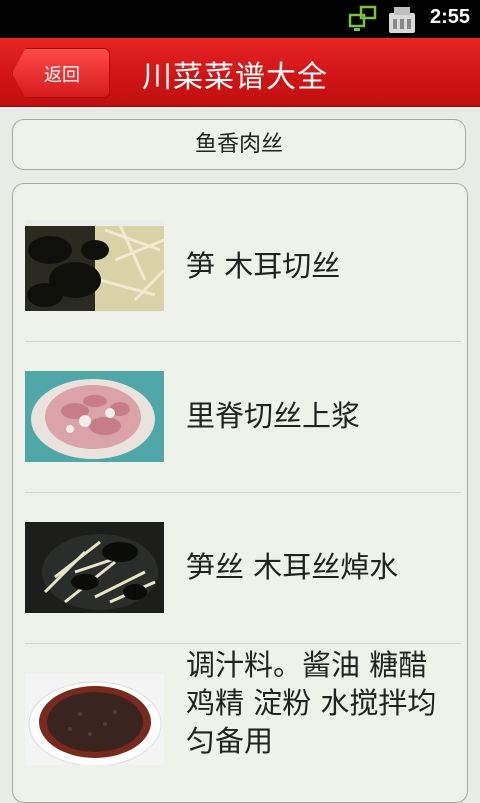  Describe the element at coordinates (449, 17) in the screenshot. I see `clock: 2:55` at that location.